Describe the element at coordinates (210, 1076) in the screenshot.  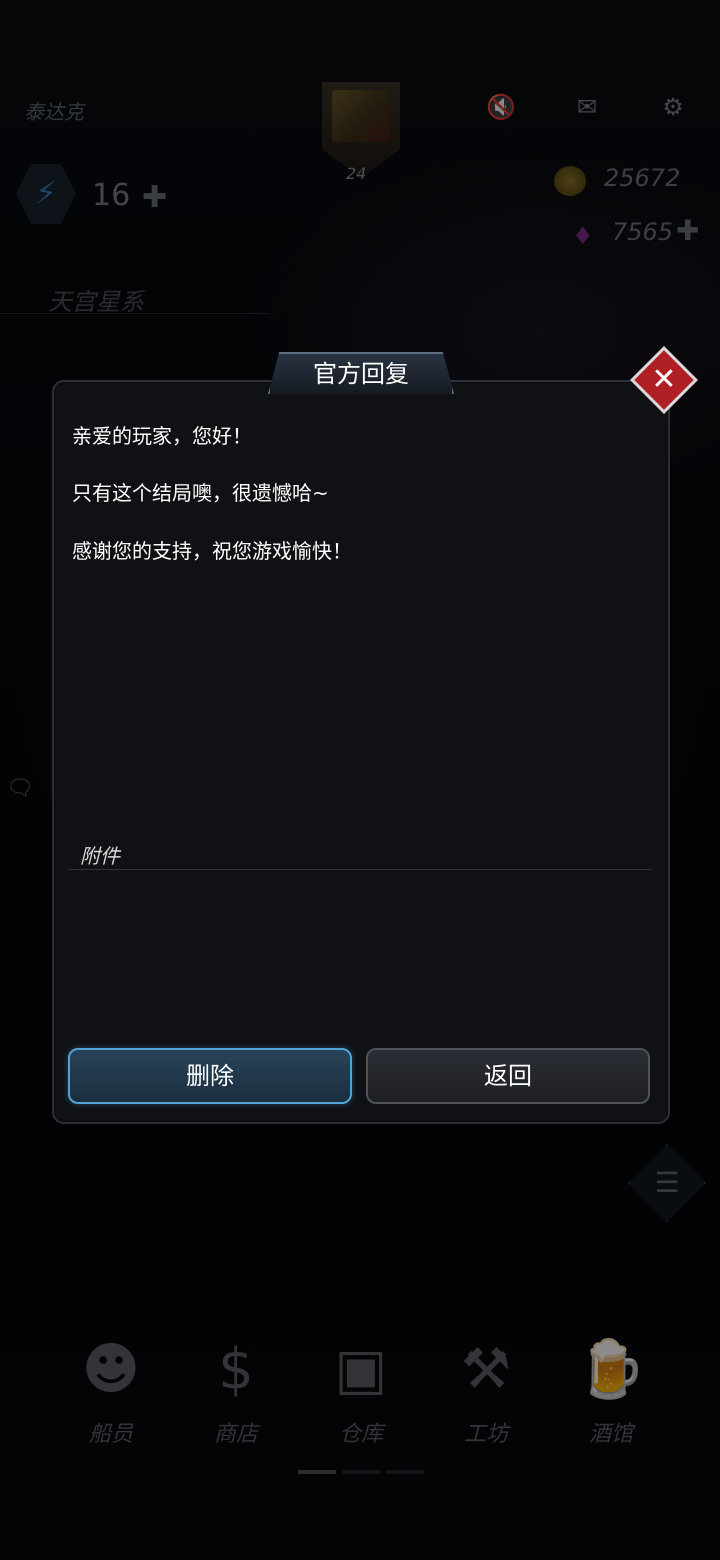
I see `delete-button: 删除` at that location.